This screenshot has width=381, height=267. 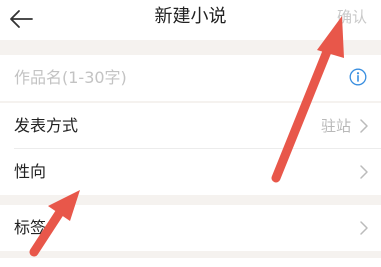 I want to click on top-bar: 新建小说 确认, so click(x=190, y=20).